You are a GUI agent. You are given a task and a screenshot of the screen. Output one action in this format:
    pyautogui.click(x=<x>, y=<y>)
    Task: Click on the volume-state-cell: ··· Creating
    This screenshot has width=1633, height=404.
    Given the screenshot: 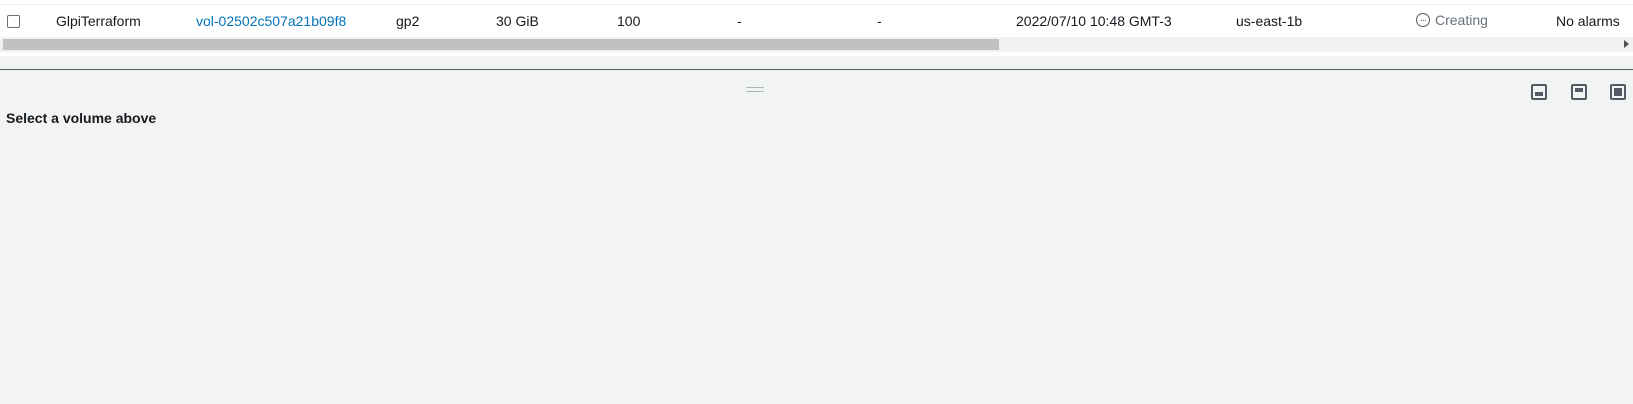 What is the action you would take?
    pyautogui.click(x=1452, y=20)
    